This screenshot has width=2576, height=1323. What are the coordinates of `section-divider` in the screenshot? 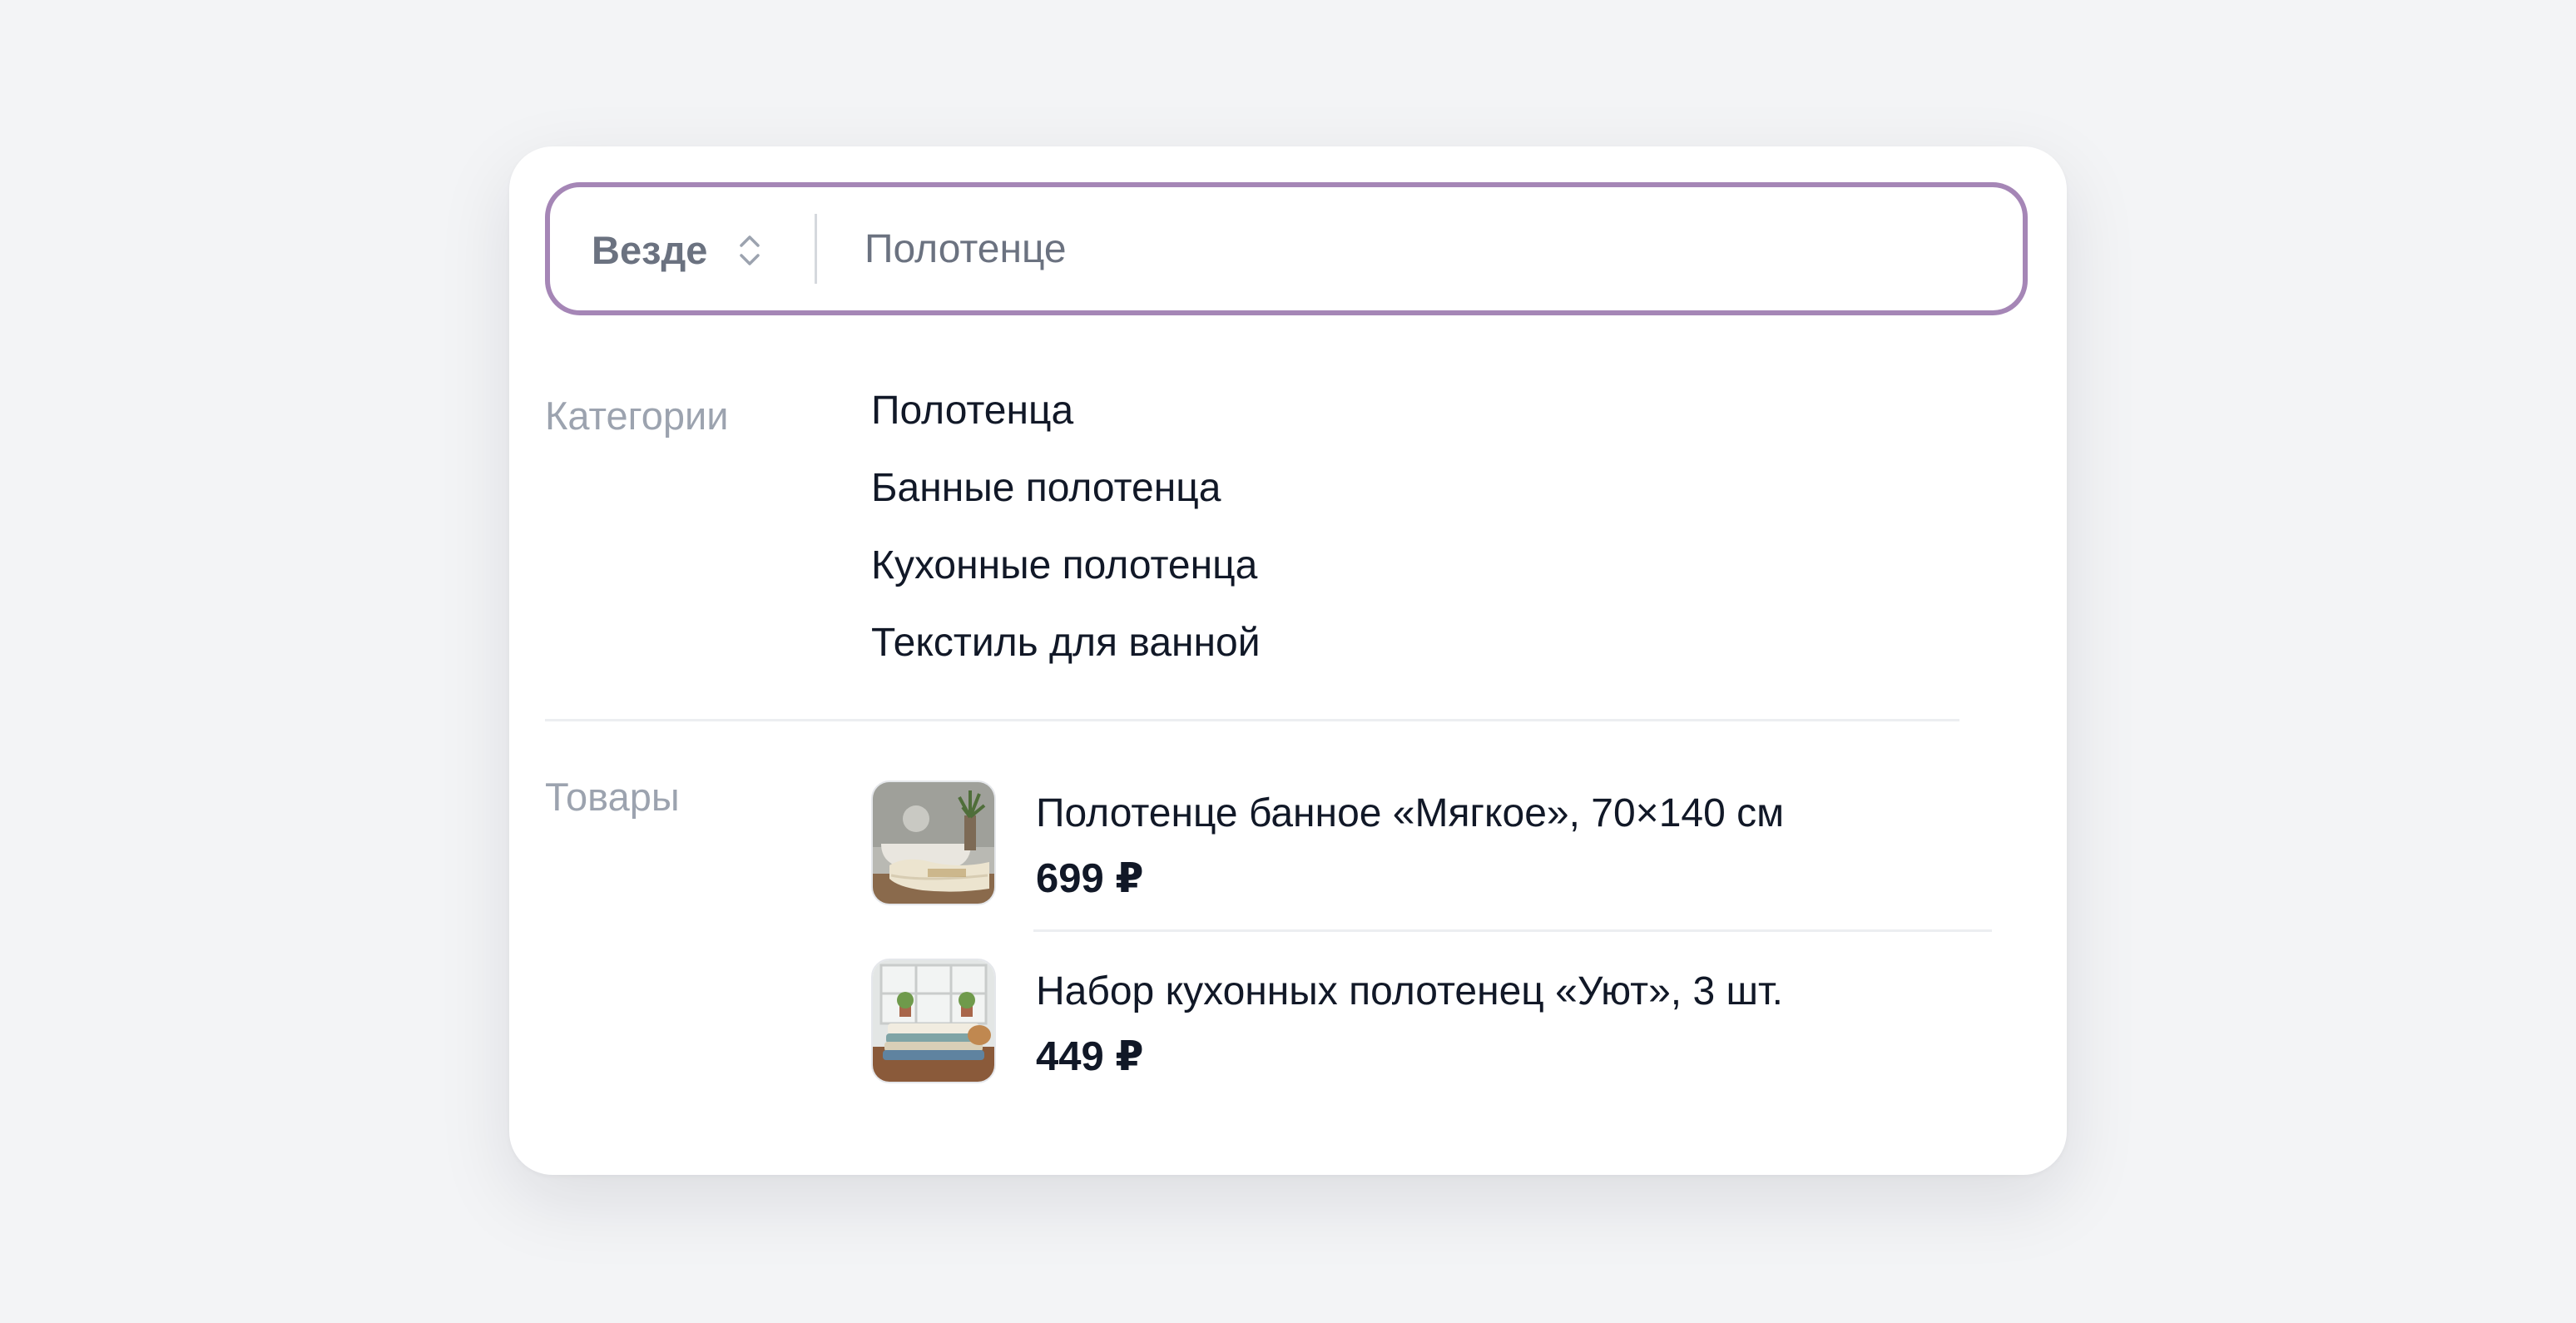 It's located at (1252, 720).